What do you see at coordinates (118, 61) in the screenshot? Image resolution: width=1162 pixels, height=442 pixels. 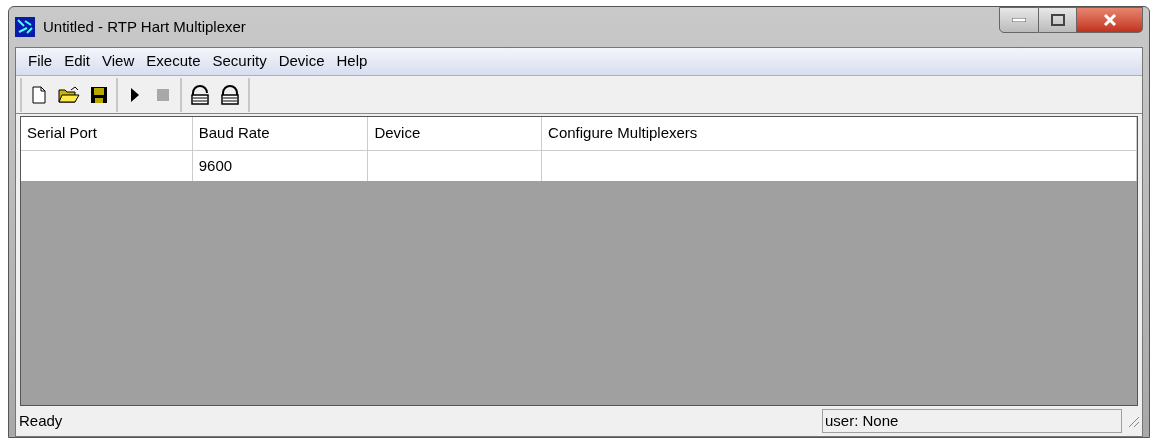 I see `menu-item: View` at bounding box center [118, 61].